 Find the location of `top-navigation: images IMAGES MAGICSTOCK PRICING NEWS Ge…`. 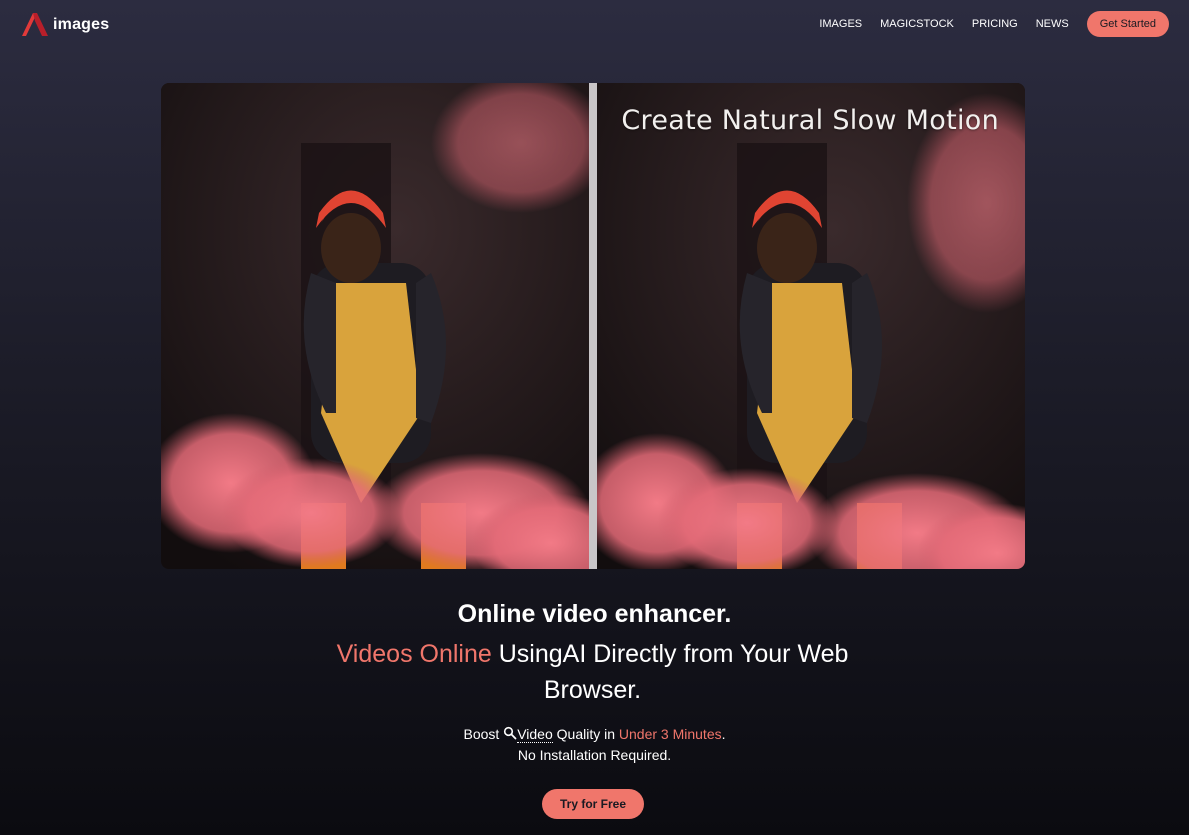

top-navigation: images IMAGES MAGICSTOCK PRICING NEWS Ge… is located at coordinates (594, 24).